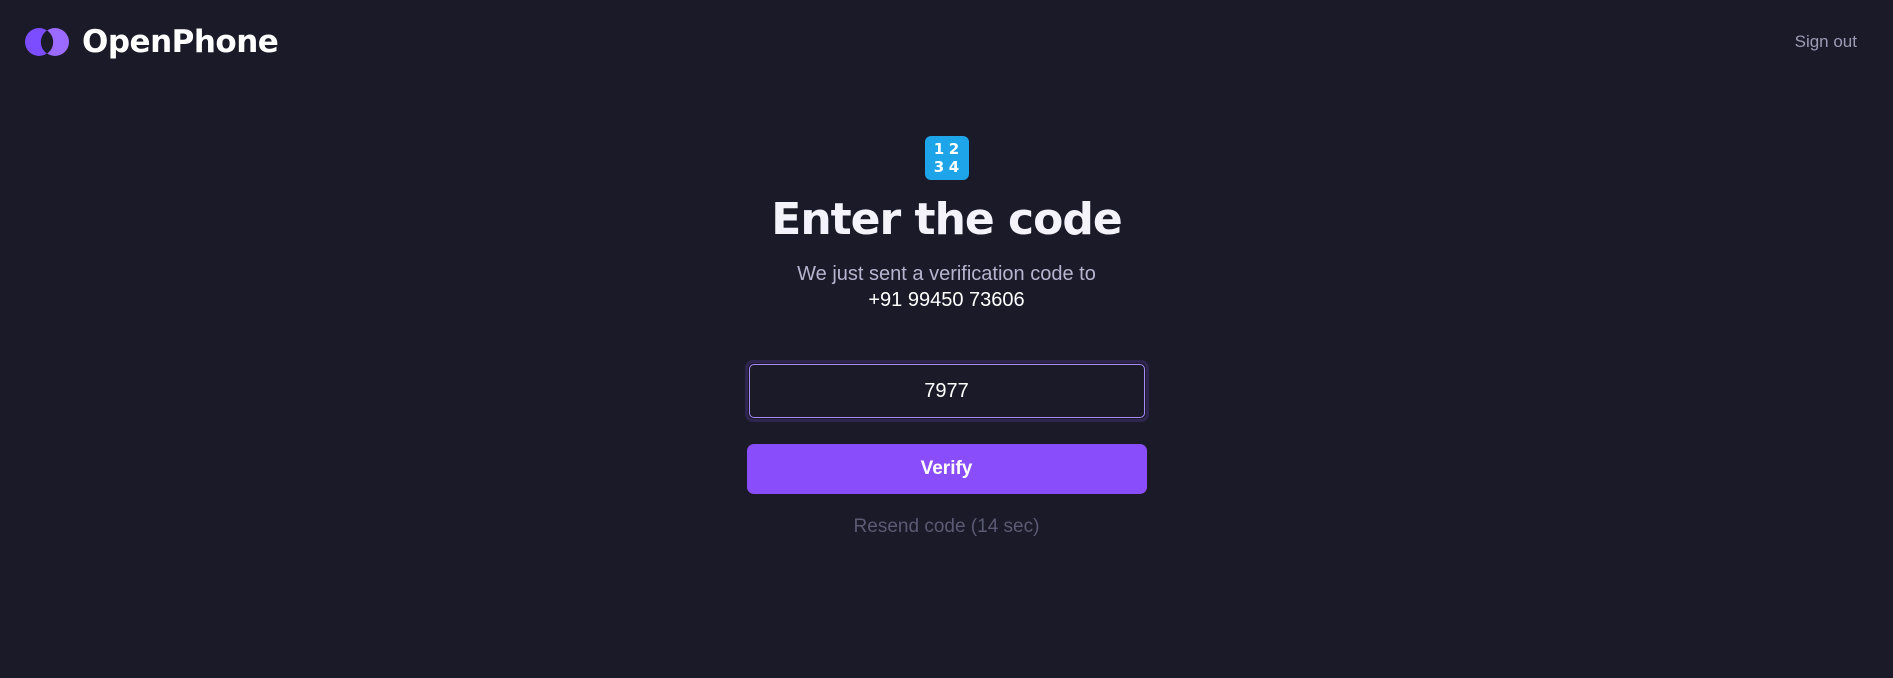 This screenshot has width=1893, height=678. Describe the element at coordinates (946, 42) in the screenshot. I see `top-bar: OpenPhone Sign out` at that location.